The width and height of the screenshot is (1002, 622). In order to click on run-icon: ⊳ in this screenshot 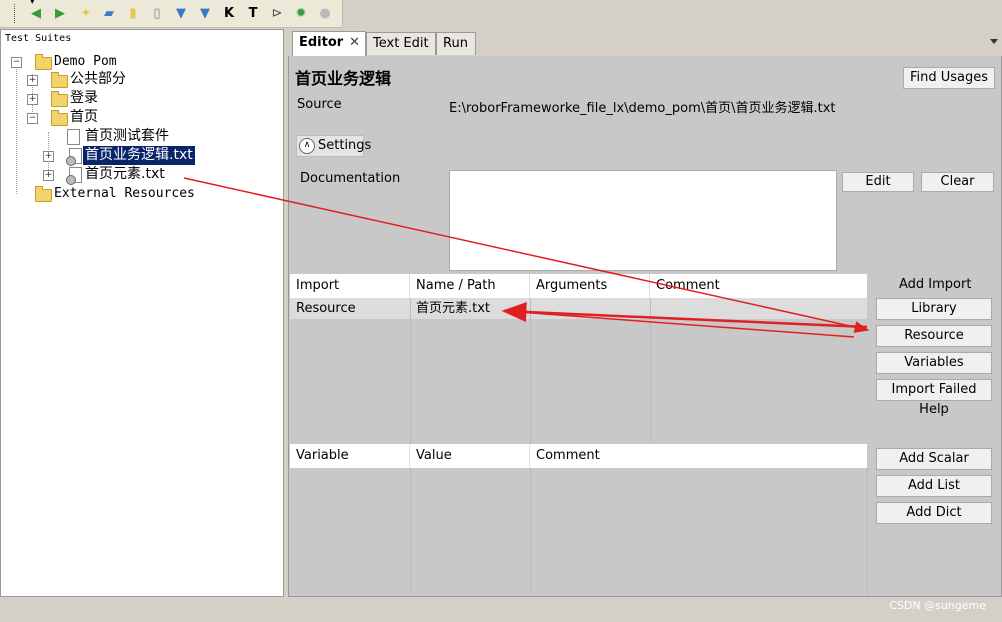, I will do `click(277, 14)`.